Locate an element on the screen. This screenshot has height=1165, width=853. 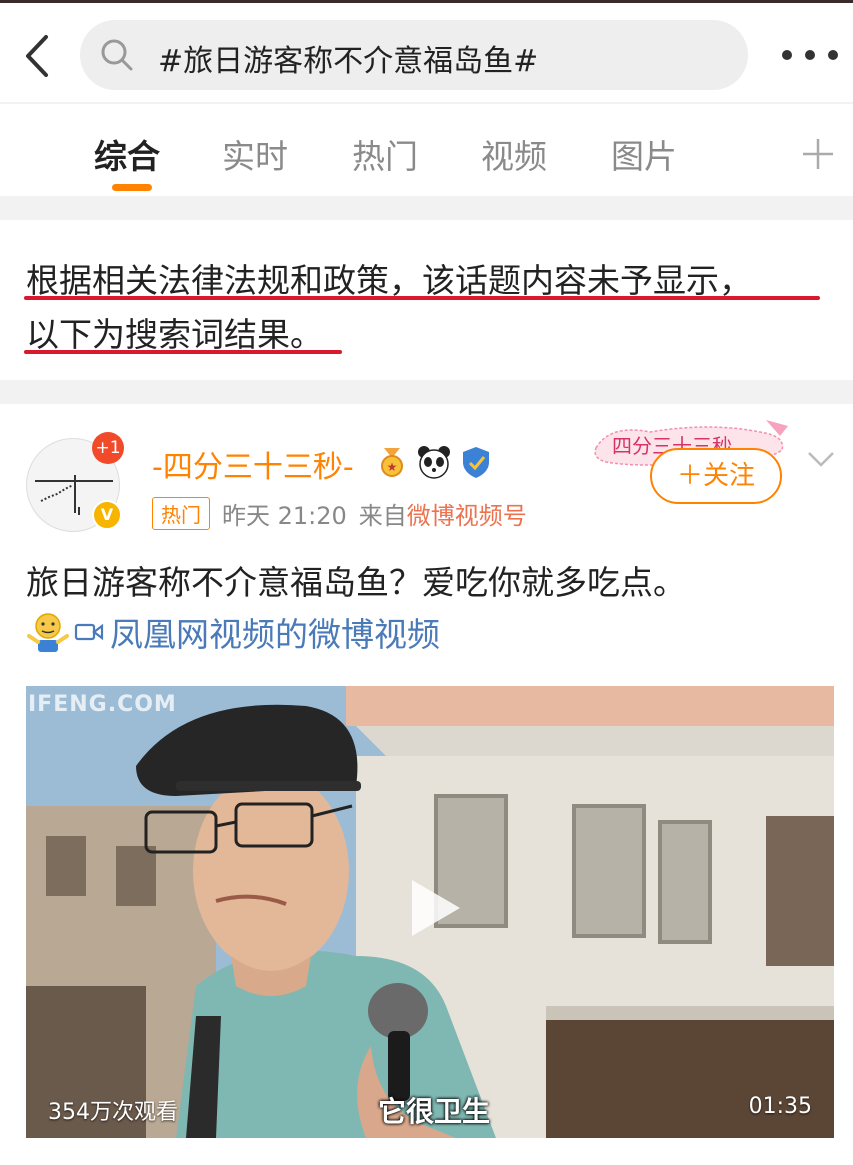
post-source: 来自微博视频号 is located at coordinates (442, 516).